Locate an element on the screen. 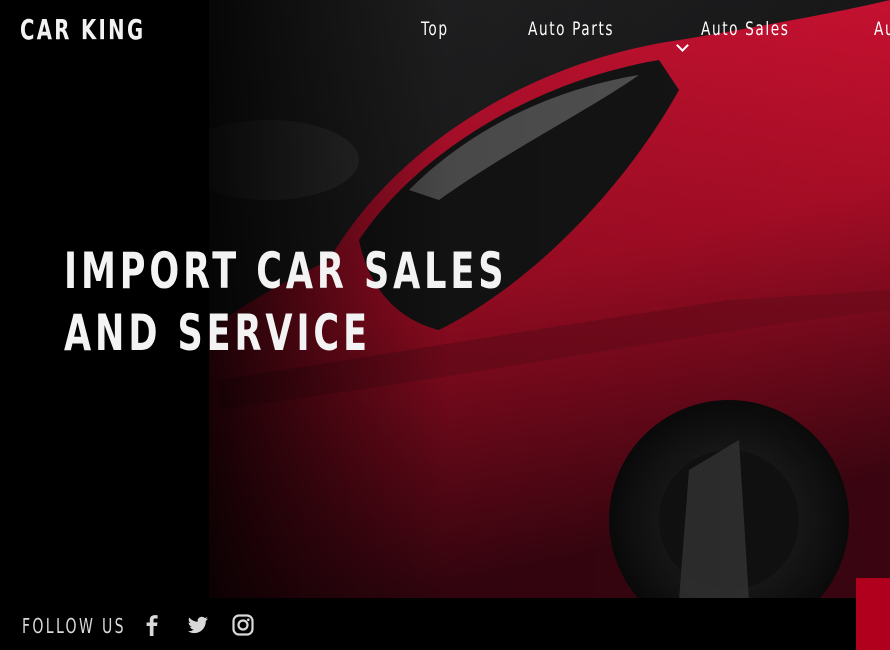 The width and height of the screenshot is (890, 650). accent-block is located at coordinates (873, 614).